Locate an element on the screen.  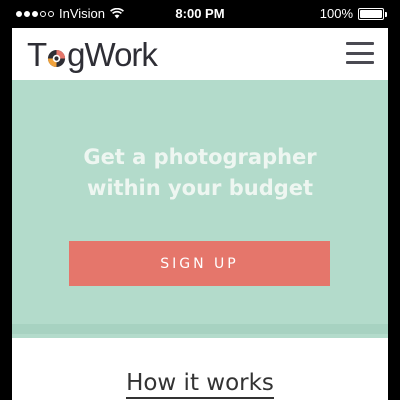
battery-icon is located at coordinates (372, 13).